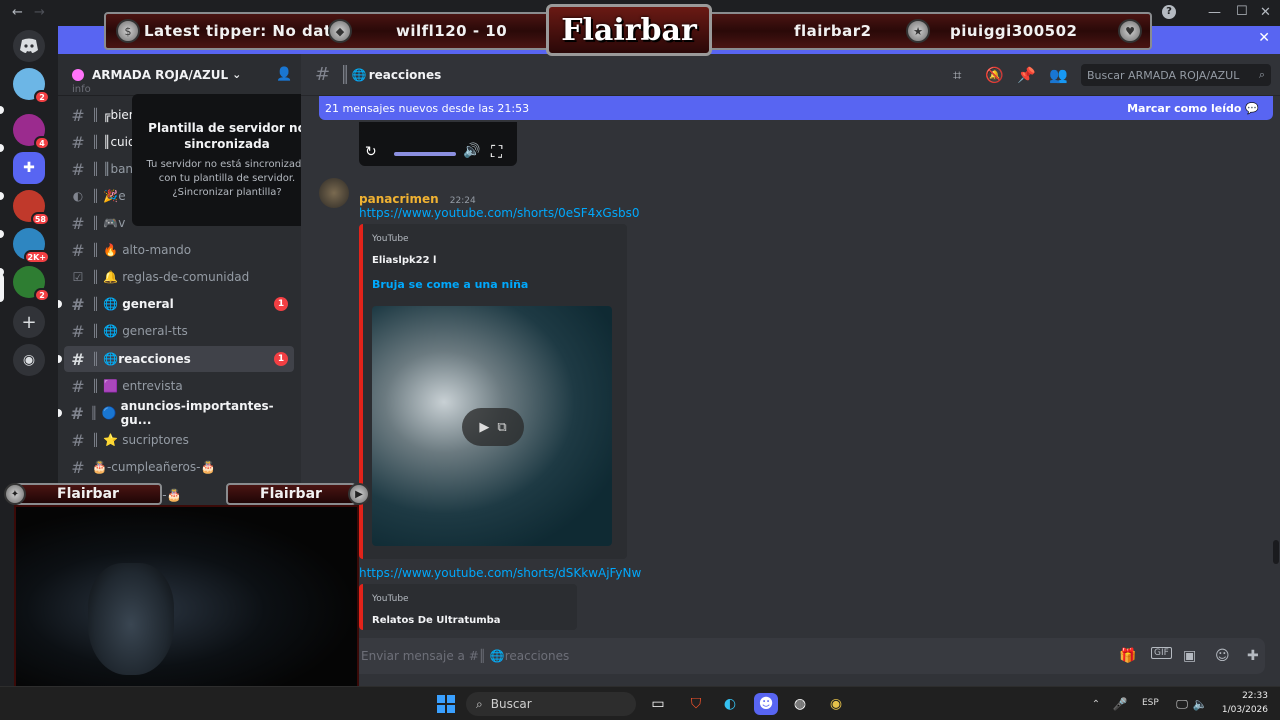 Image resolution: width=1280 pixels, height=720 pixels. What do you see at coordinates (1264, 38) in the screenshot?
I see `close-banner-icon: ✕` at bounding box center [1264, 38].